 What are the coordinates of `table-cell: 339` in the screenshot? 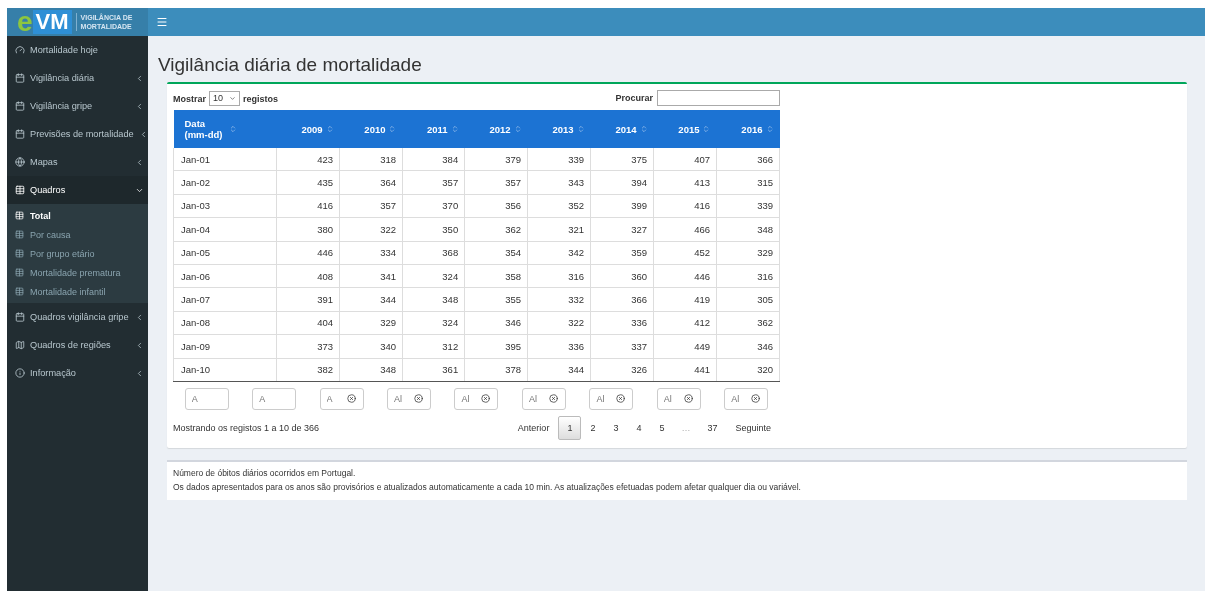 It's located at (559, 159).